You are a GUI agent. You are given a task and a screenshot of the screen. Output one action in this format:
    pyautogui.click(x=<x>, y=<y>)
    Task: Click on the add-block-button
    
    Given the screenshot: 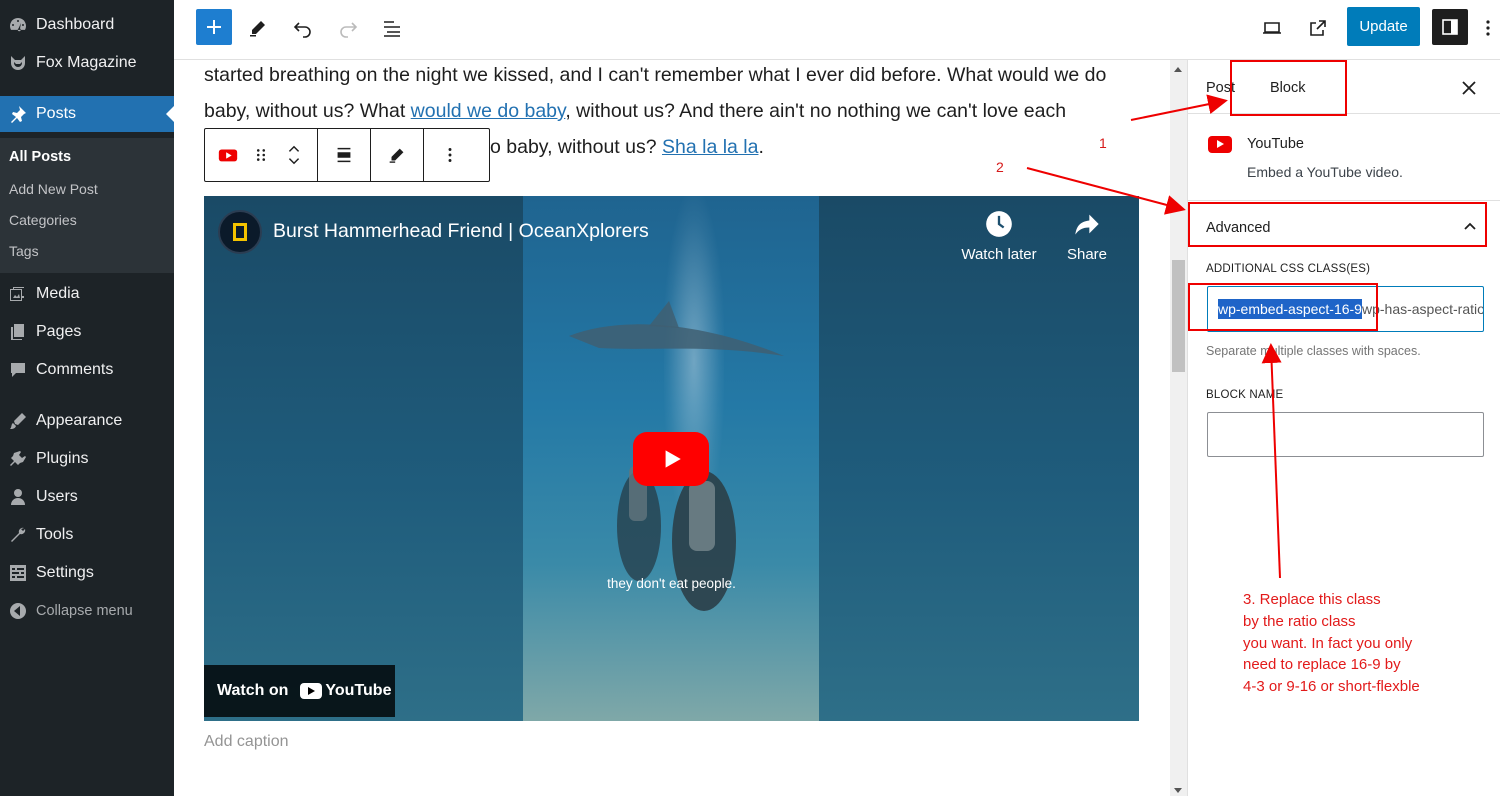 What is the action you would take?
    pyautogui.click(x=214, y=27)
    